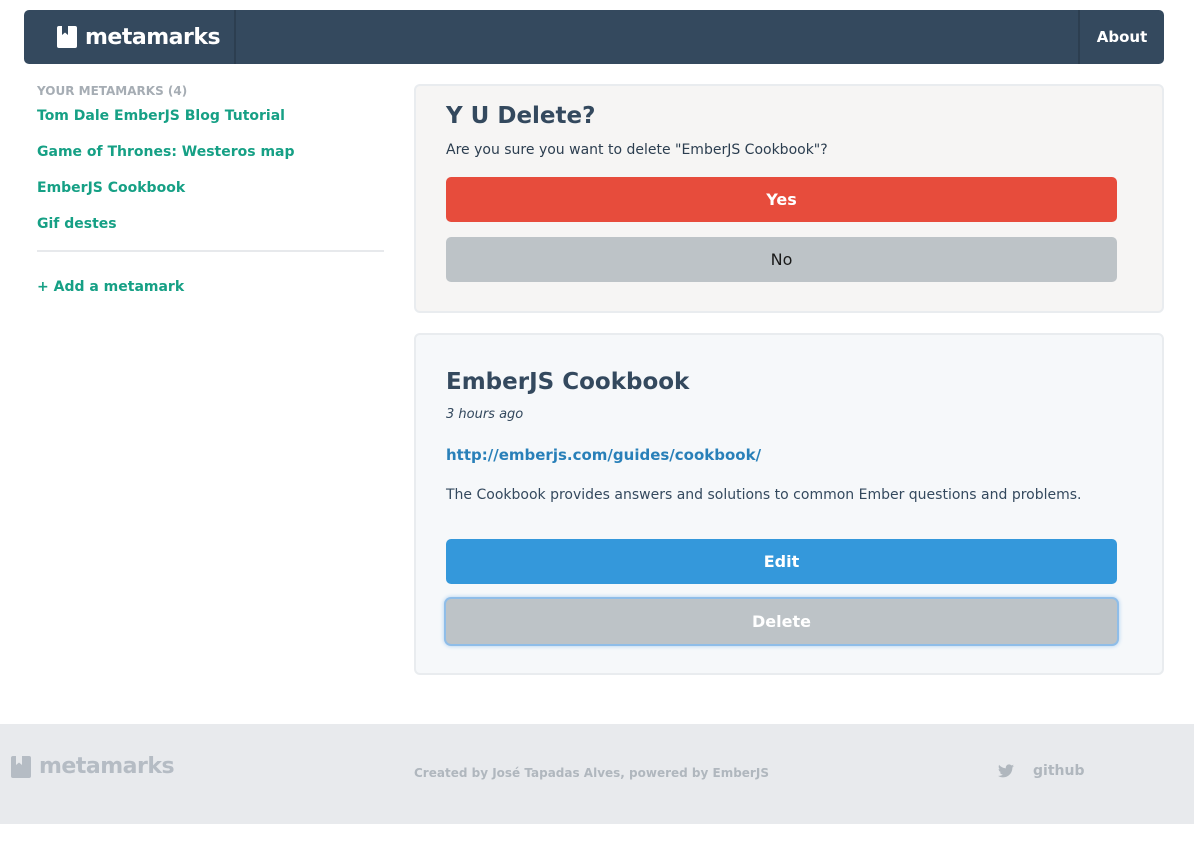 The width and height of the screenshot is (1194, 841). What do you see at coordinates (603, 455) in the screenshot?
I see `metamark-url-link: http://emberjs.com/guides/cookbook/` at bounding box center [603, 455].